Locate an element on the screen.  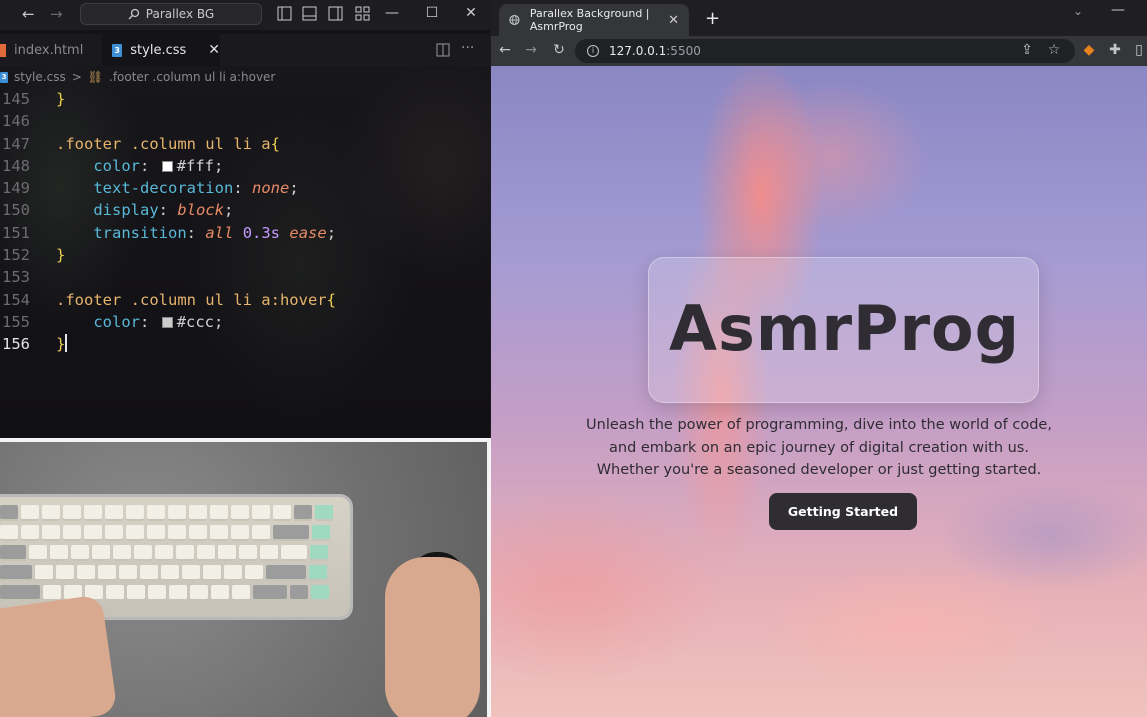
tab-style-css: 3 style.css ✕ is located at coordinates (161, 50).